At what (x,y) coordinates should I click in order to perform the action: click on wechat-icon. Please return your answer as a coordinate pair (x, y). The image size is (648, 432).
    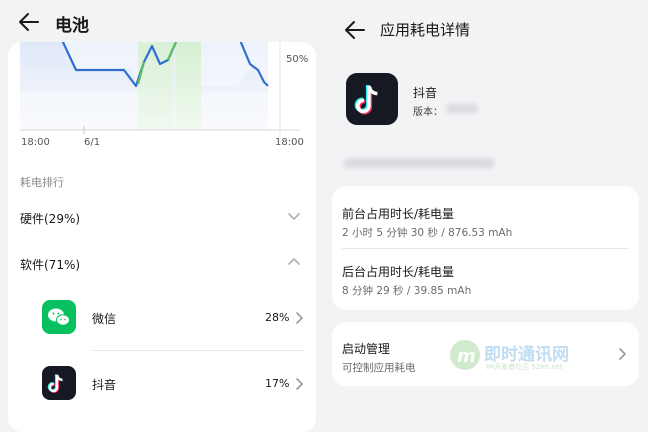
    Looking at the image, I should click on (59, 317).